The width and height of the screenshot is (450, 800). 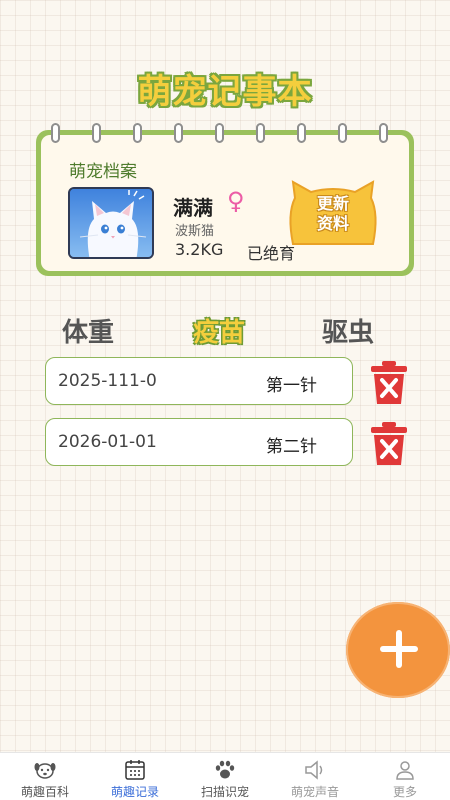 I want to click on bottom-navigation: 萌趣百科 萌趣记录 扫描识宠 萌宠声音 更多, so click(x=225, y=776).